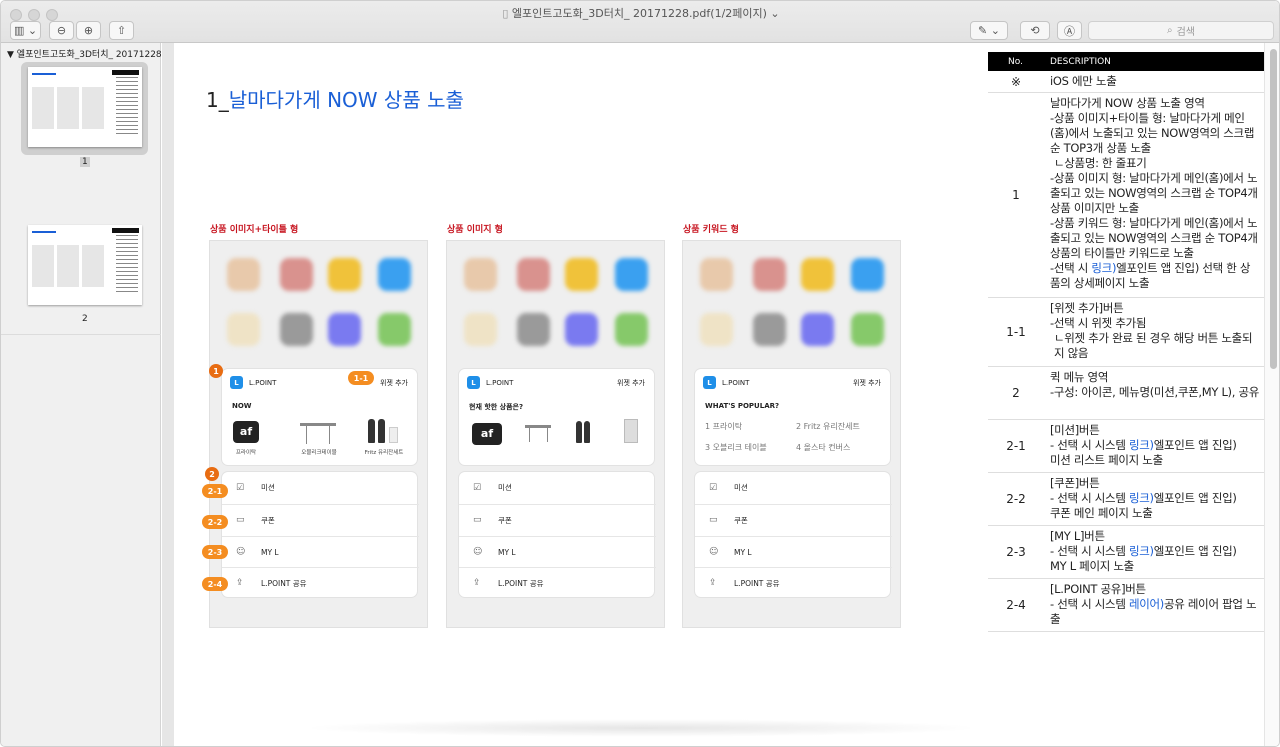 Image resolution: width=1280 pixels, height=747 pixels. What do you see at coordinates (361, 378) in the screenshot?
I see `annotation-badge-1-1: 1-1` at bounding box center [361, 378].